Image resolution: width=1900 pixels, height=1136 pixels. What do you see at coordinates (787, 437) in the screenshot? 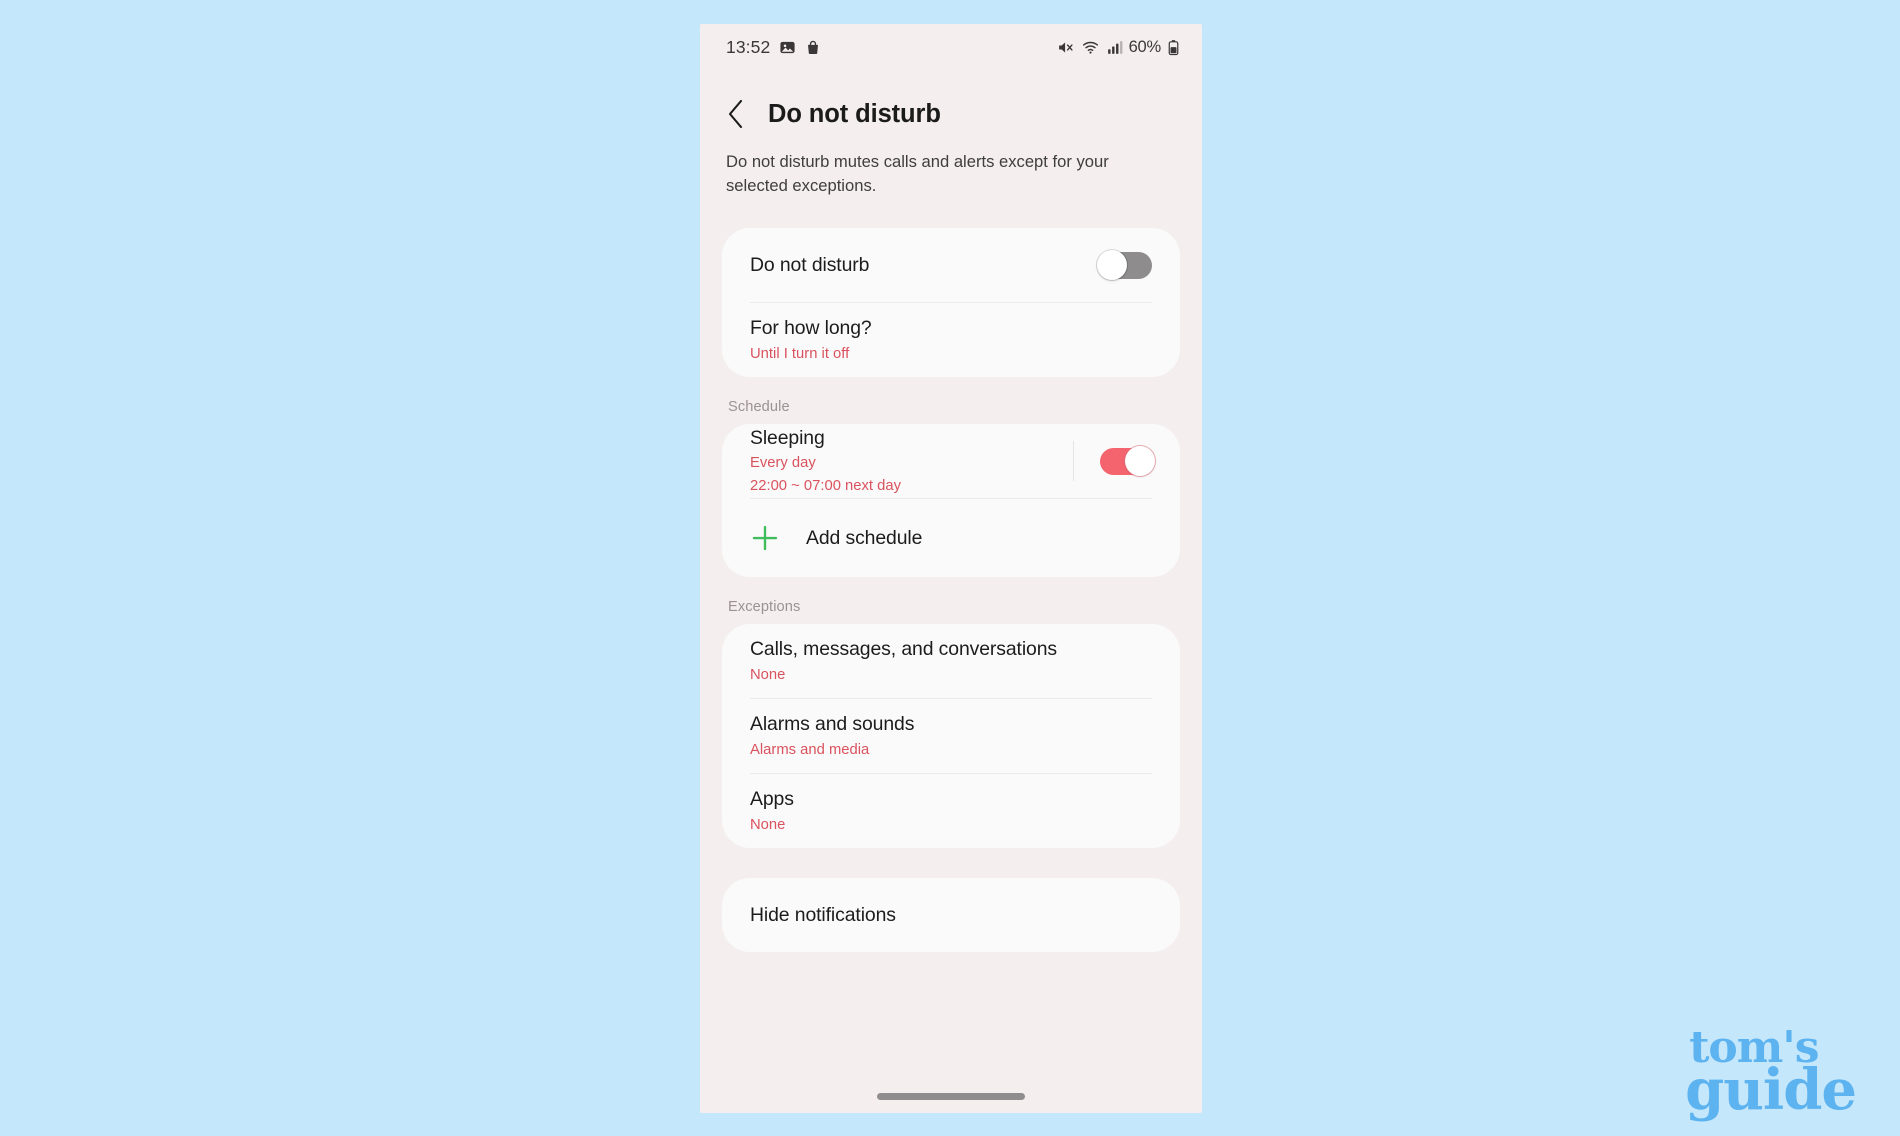
I see `row-title: Sleeping` at bounding box center [787, 437].